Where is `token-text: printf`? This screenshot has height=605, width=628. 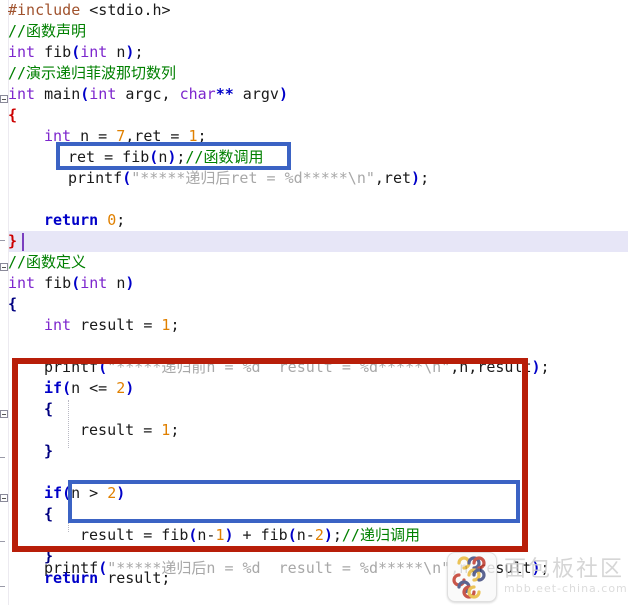
token-text: printf is located at coordinates (95, 178).